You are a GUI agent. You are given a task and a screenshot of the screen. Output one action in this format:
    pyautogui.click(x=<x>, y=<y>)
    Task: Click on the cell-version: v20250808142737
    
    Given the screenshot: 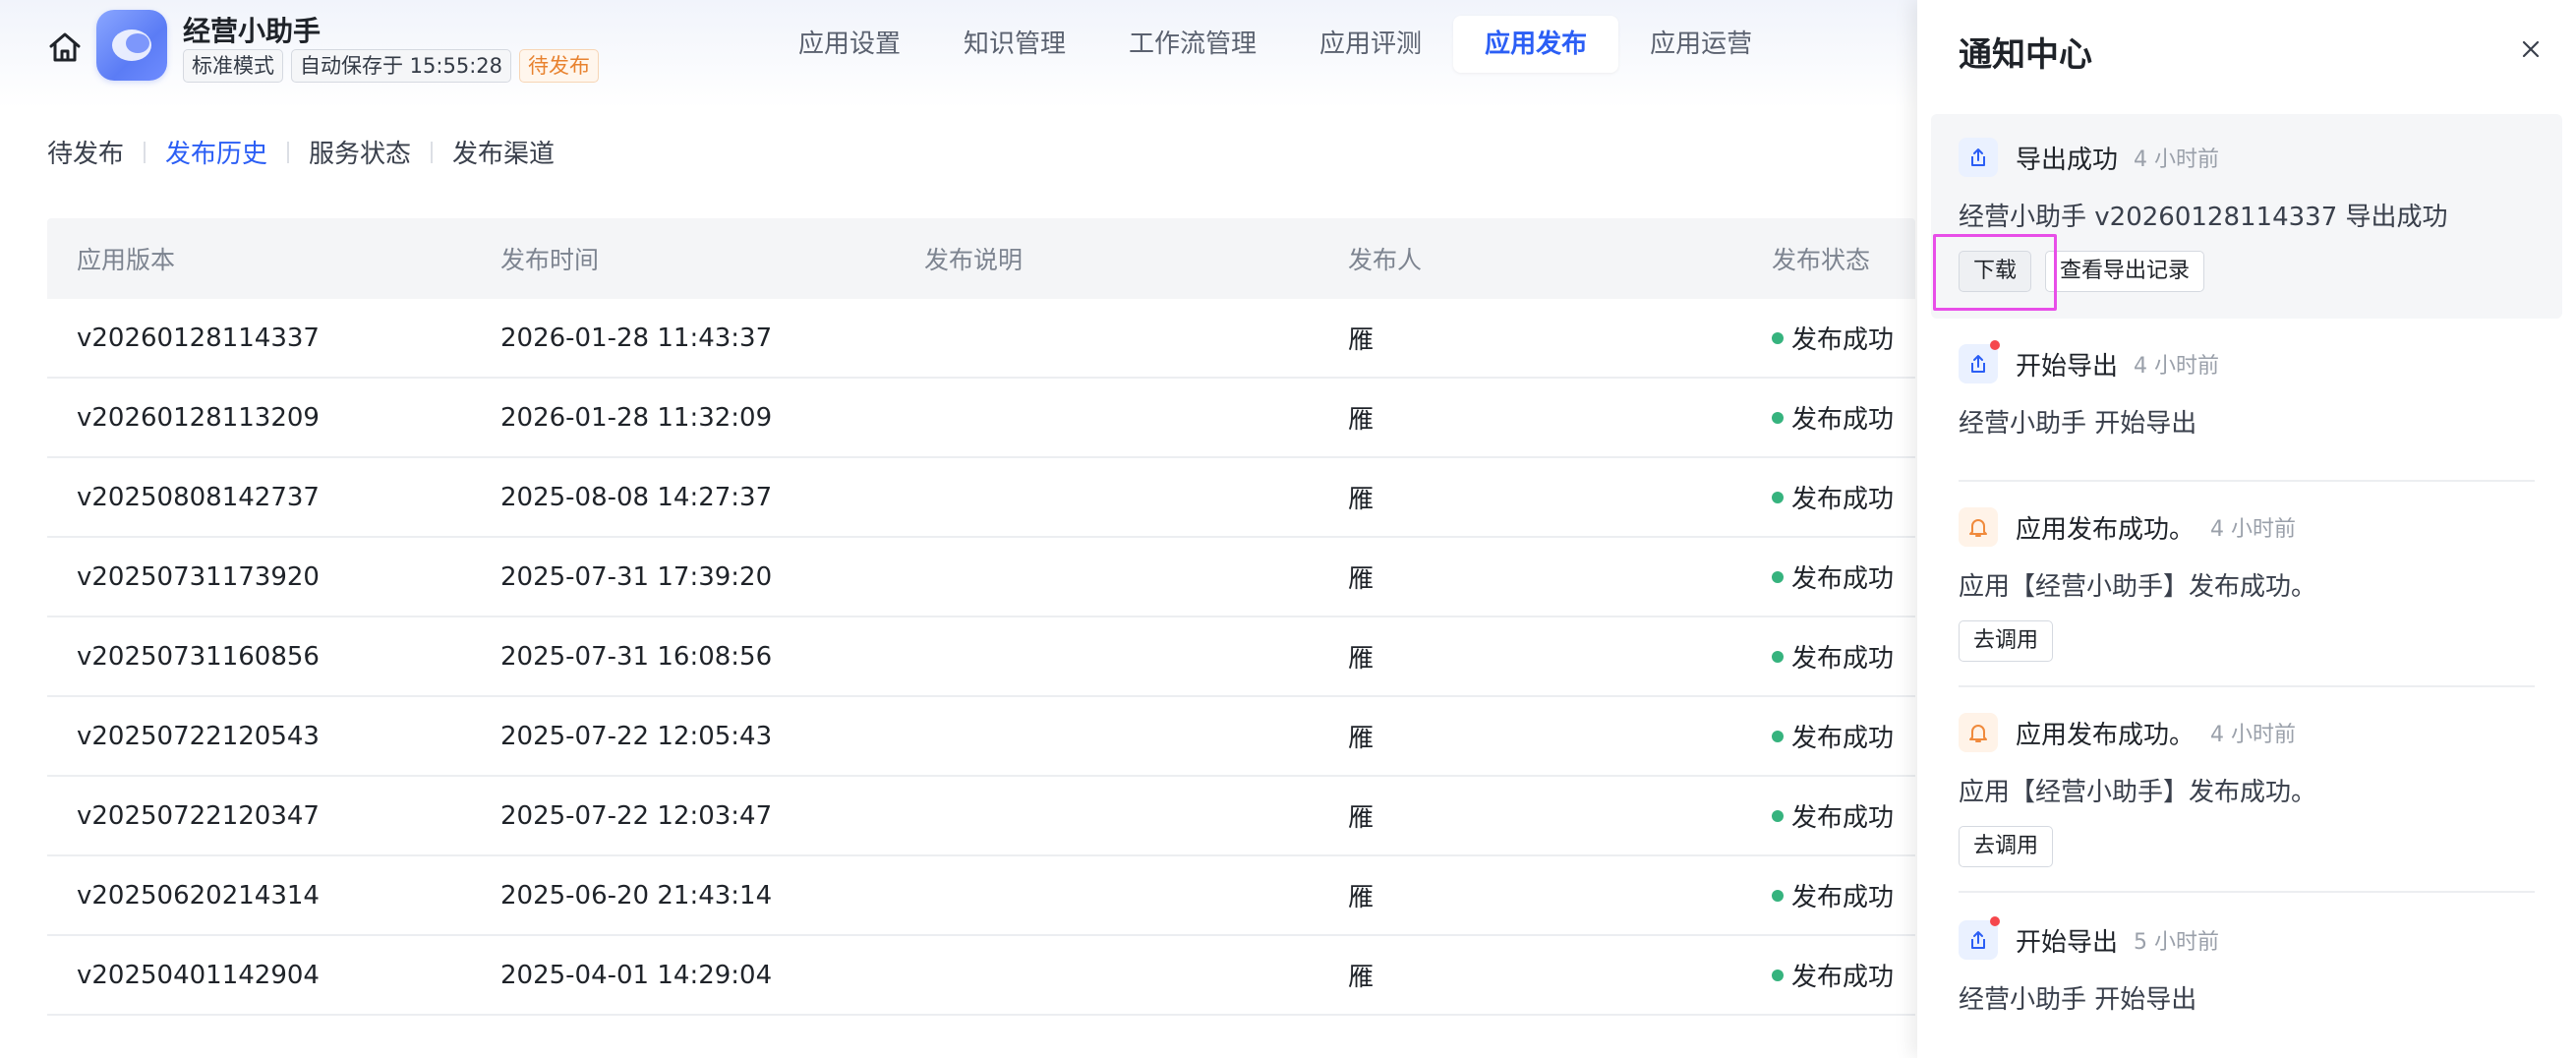 What is the action you would take?
    pyautogui.click(x=198, y=497)
    